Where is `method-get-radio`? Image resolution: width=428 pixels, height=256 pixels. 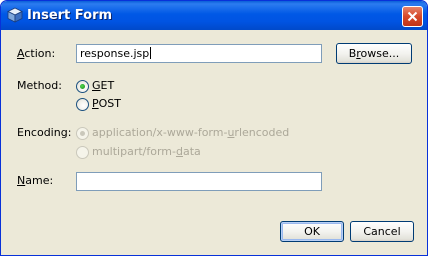
method-get-radio is located at coordinates (82, 86).